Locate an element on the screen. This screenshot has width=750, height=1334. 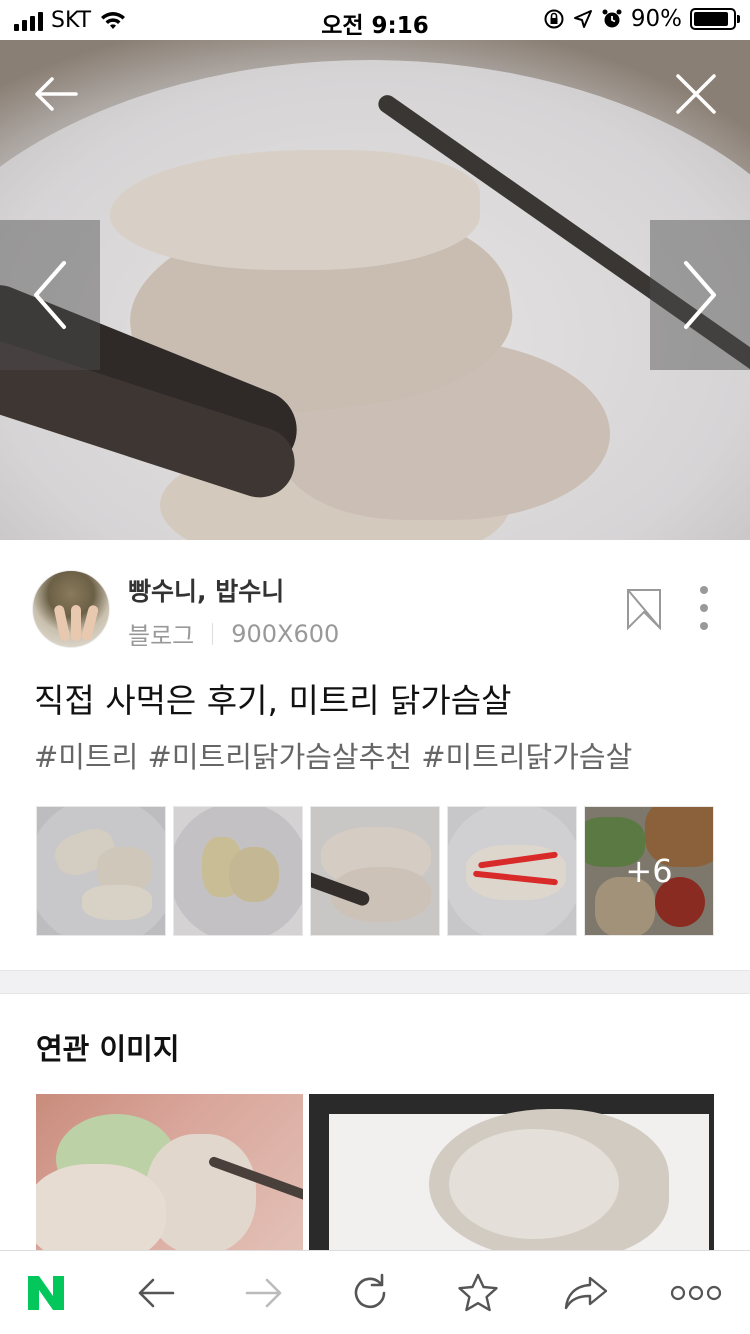
related-images-title: 연관 이미지 is located at coordinates (108, 1049).